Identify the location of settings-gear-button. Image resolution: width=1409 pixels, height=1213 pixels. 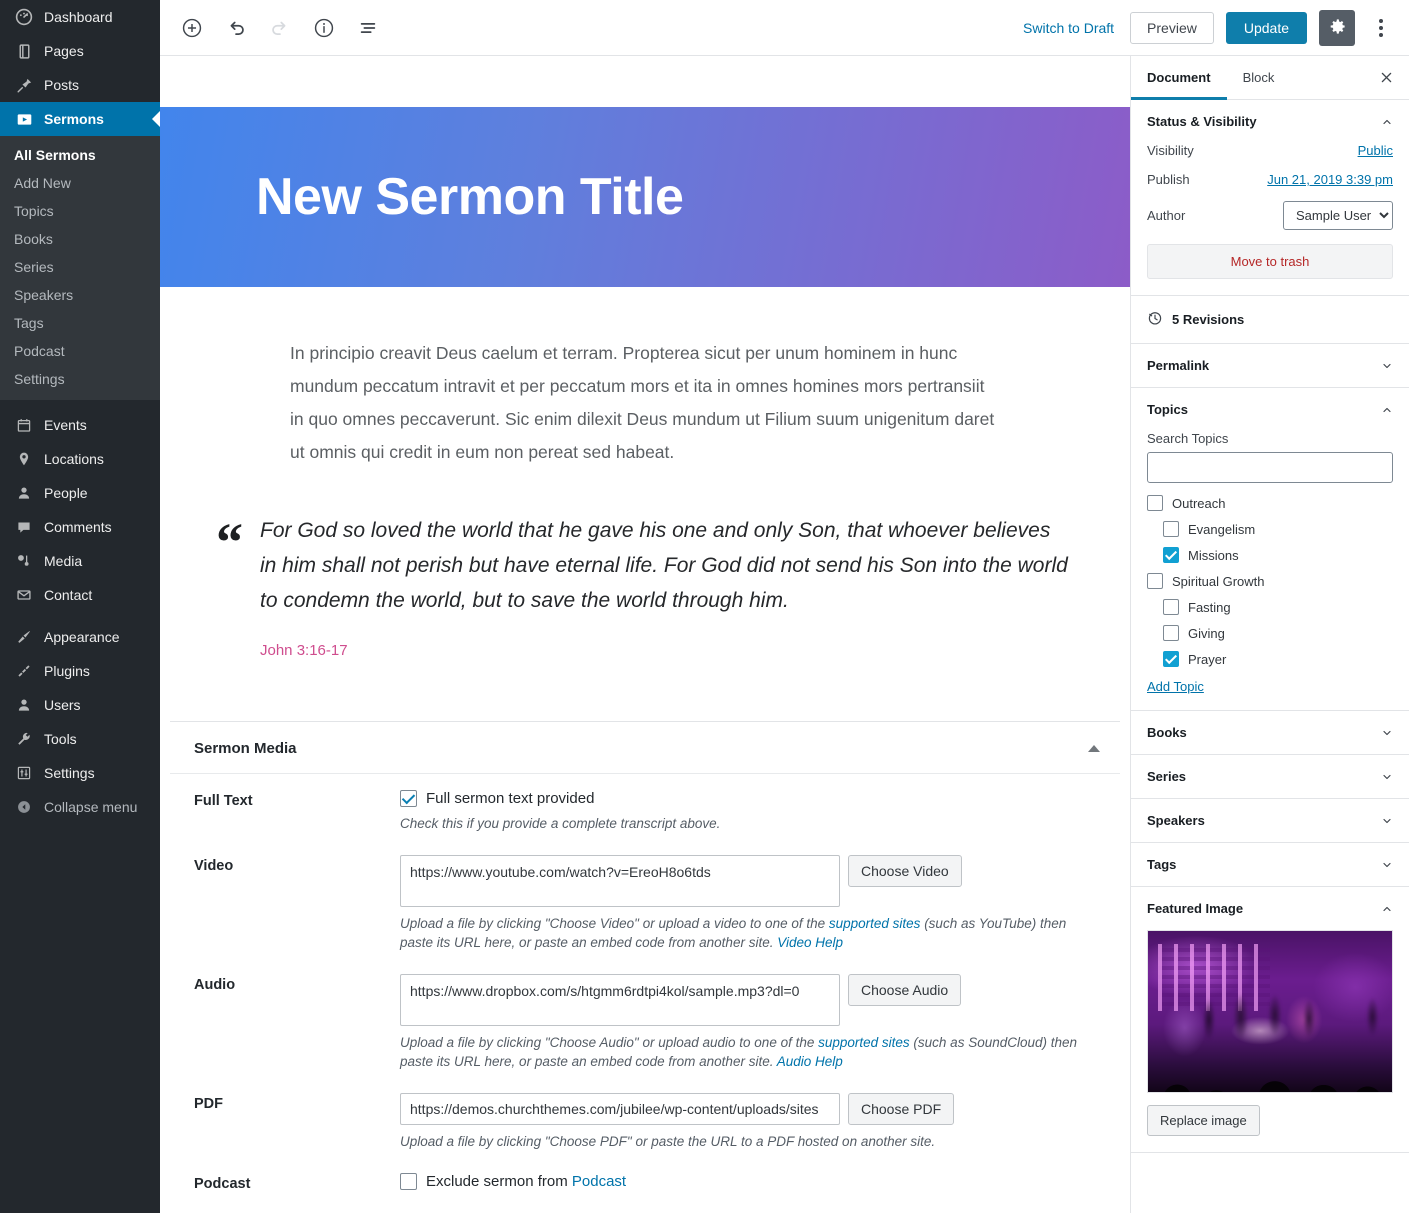
(1337, 27).